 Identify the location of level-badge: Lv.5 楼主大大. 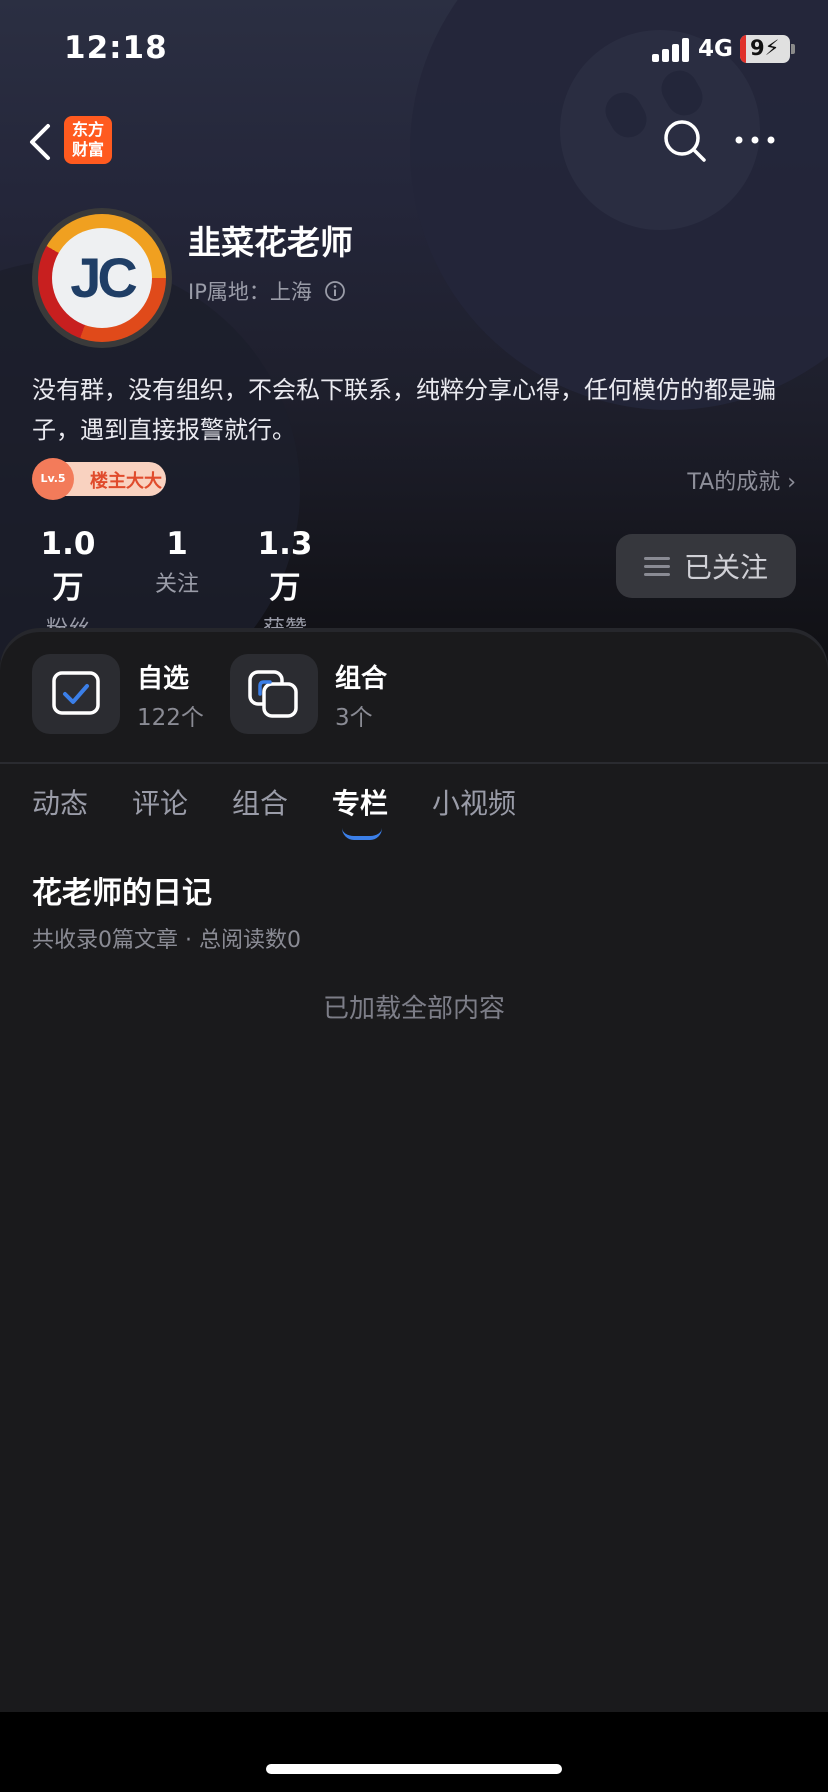
(99, 479).